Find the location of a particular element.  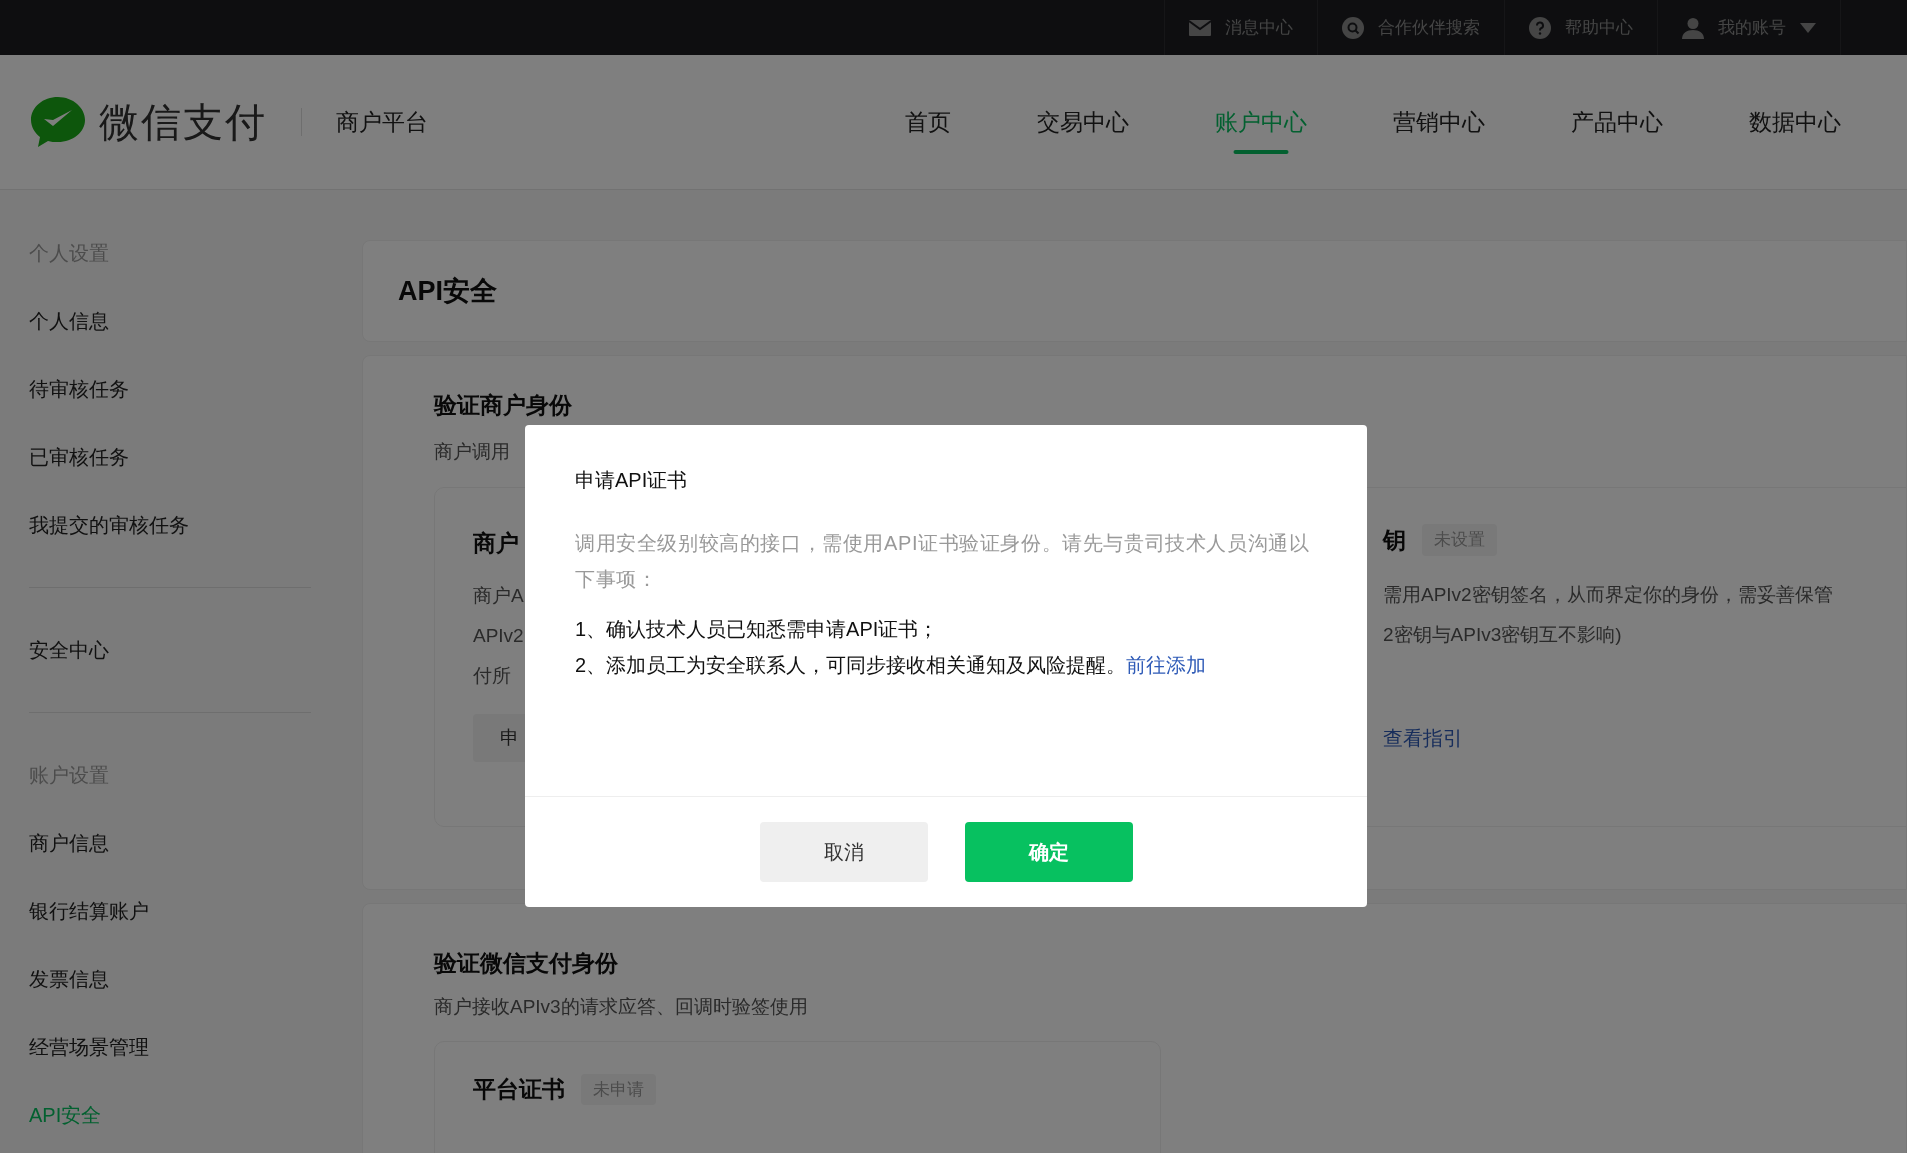

dialog-list-item: 1、确认技术人员已知悉需申请API证书； is located at coordinates (757, 629).